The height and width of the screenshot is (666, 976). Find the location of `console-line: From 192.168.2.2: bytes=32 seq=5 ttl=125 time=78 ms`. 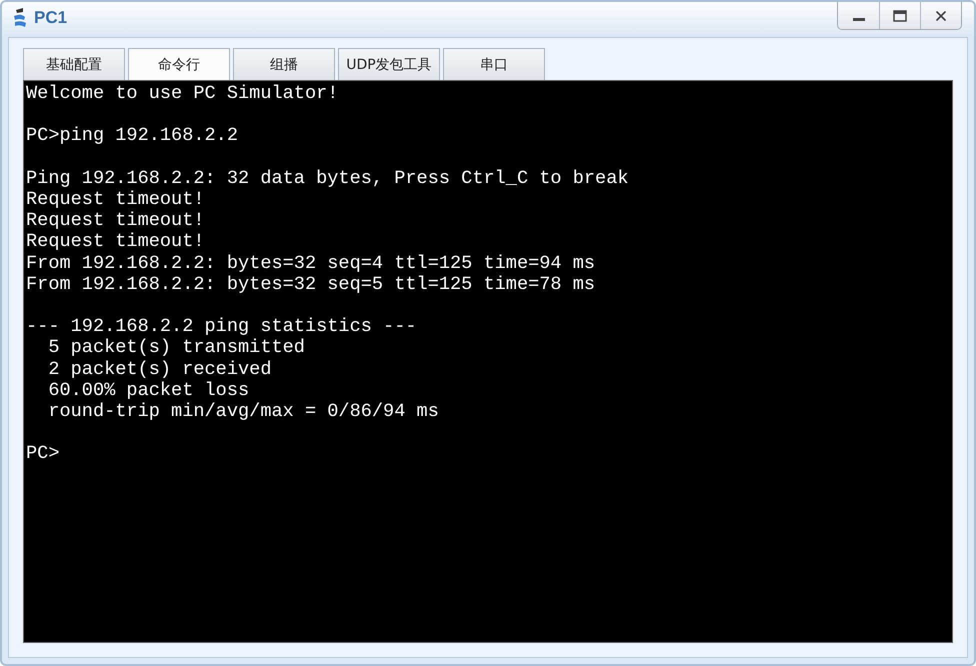

console-line: From 192.168.2.2: bytes=32 seq=5 ttl=125 time=78 ms is located at coordinates (311, 284).